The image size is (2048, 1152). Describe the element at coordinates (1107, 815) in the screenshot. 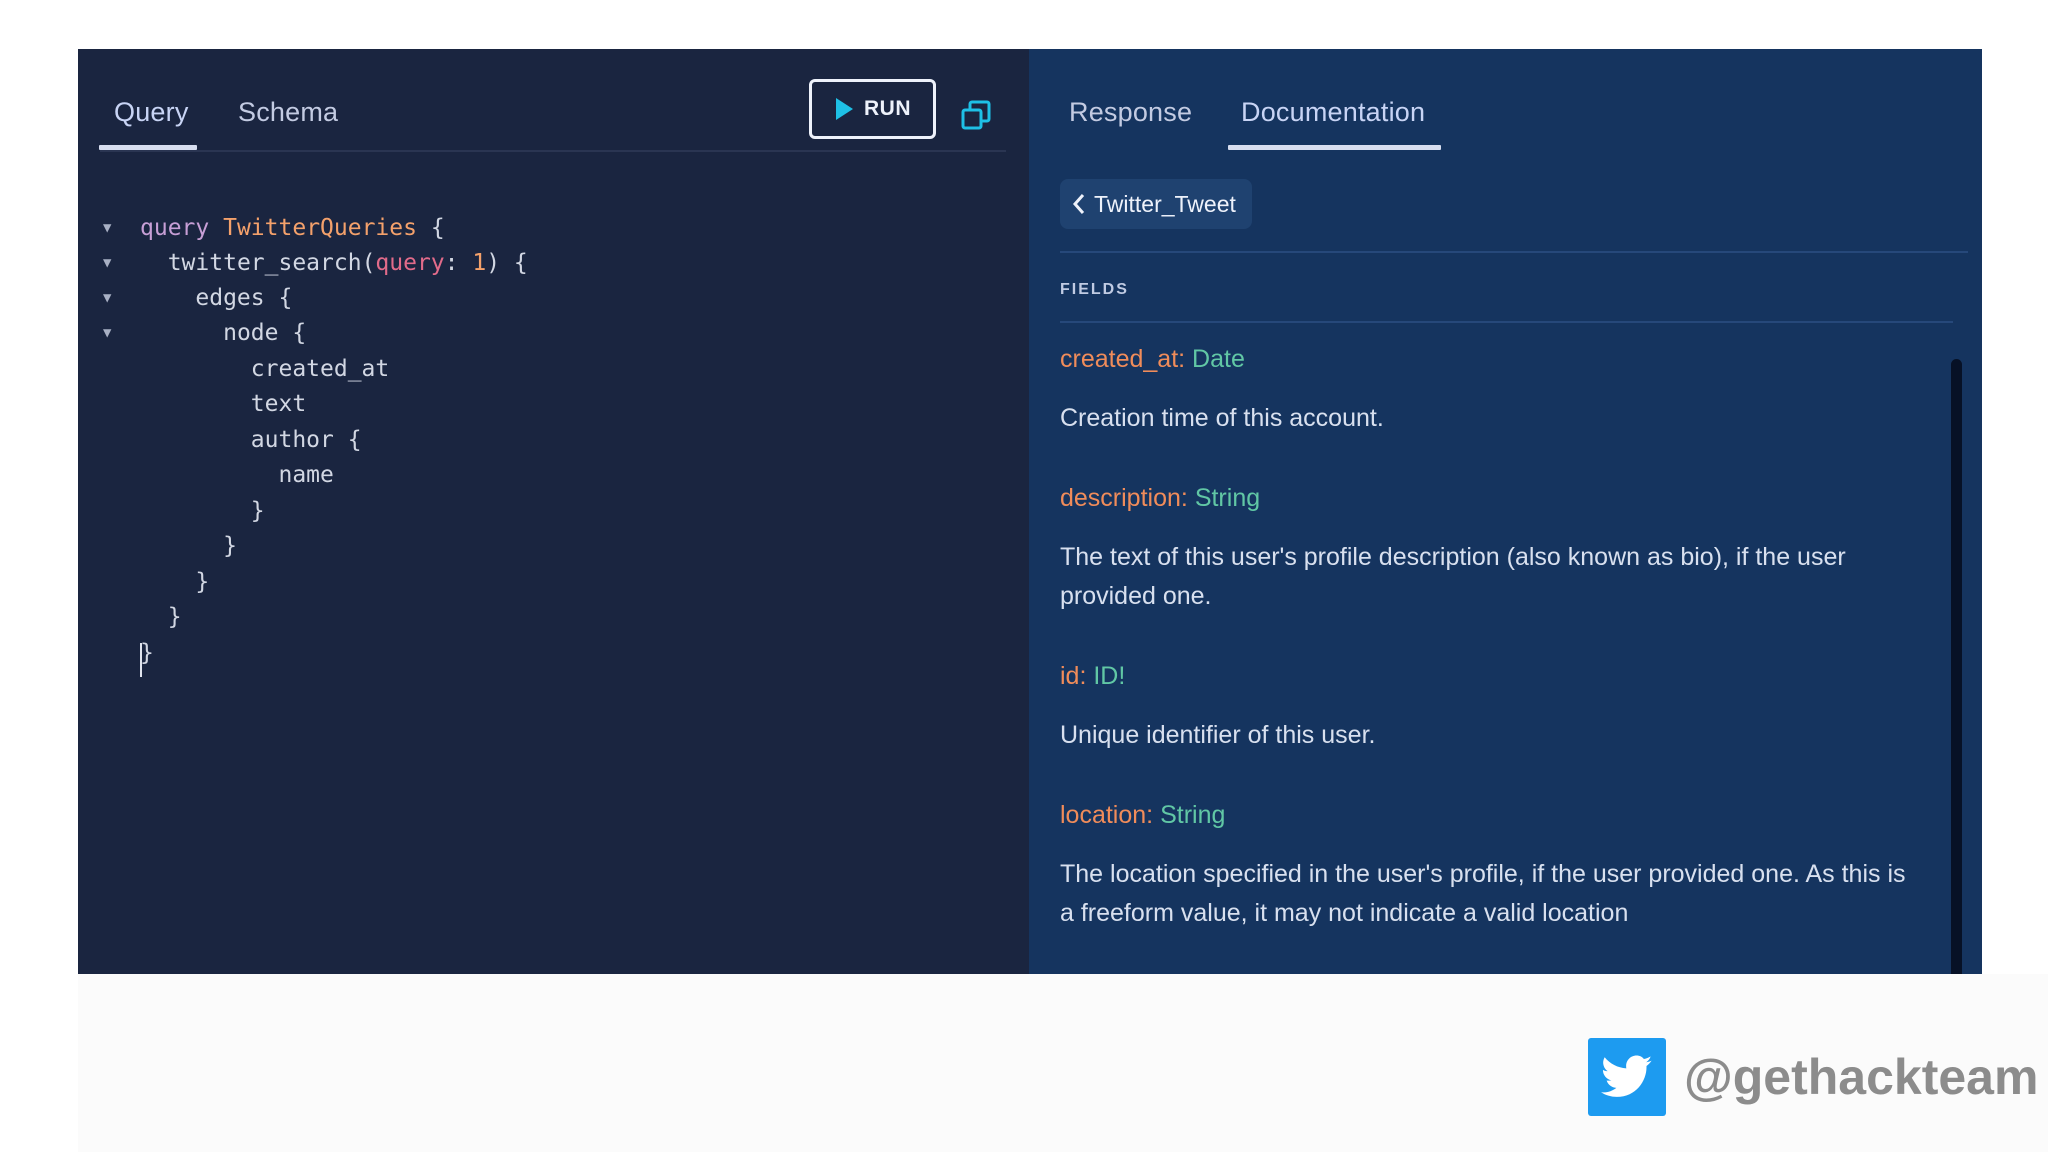

I see `field-name: location:` at that location.